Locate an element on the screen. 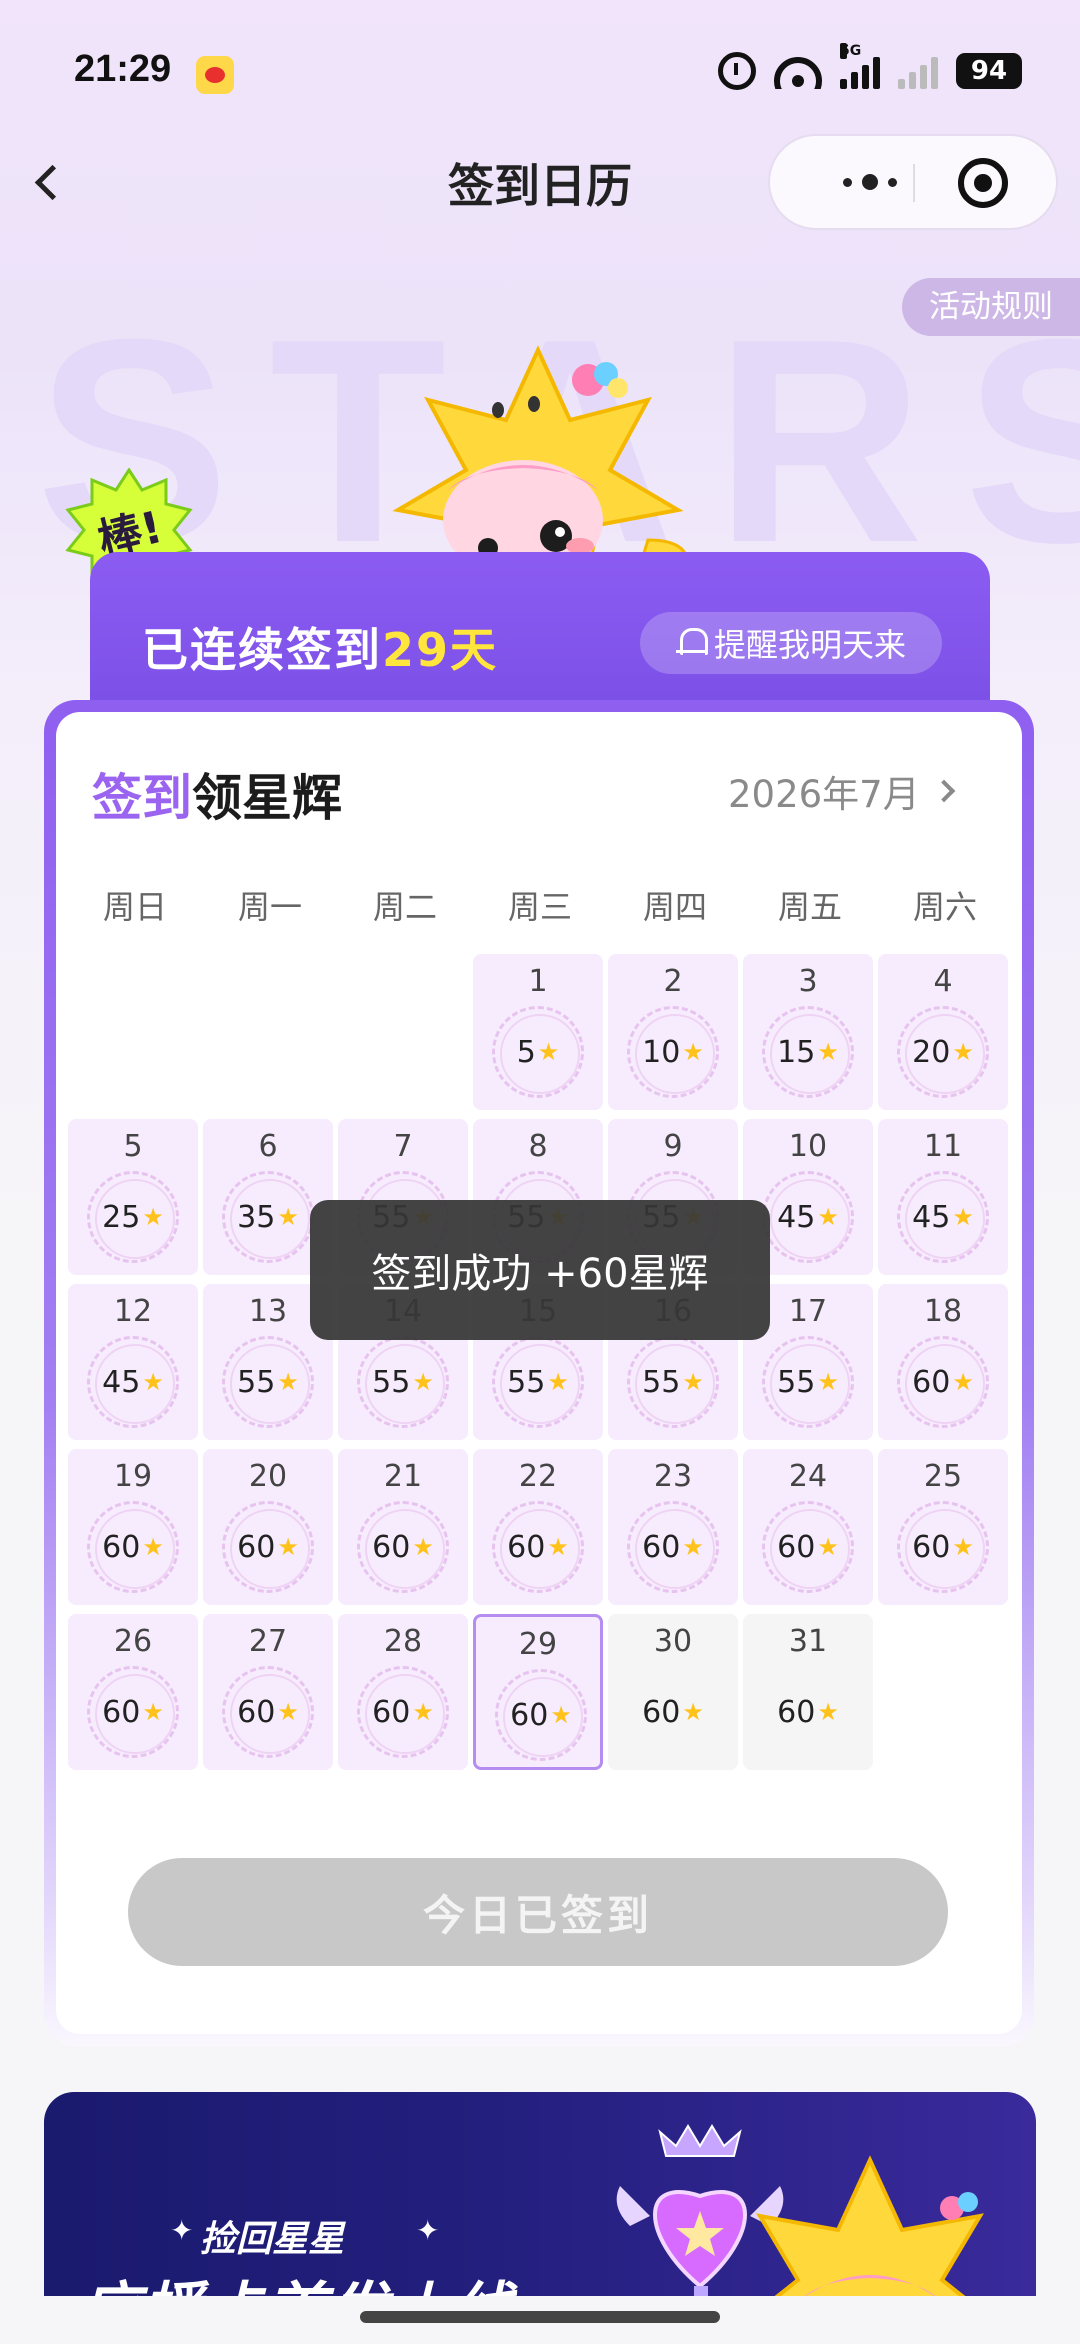 This screenshot has width=1080, height=2344. streak-prefix: 已连续签到 is located at coordinates (262, 650).